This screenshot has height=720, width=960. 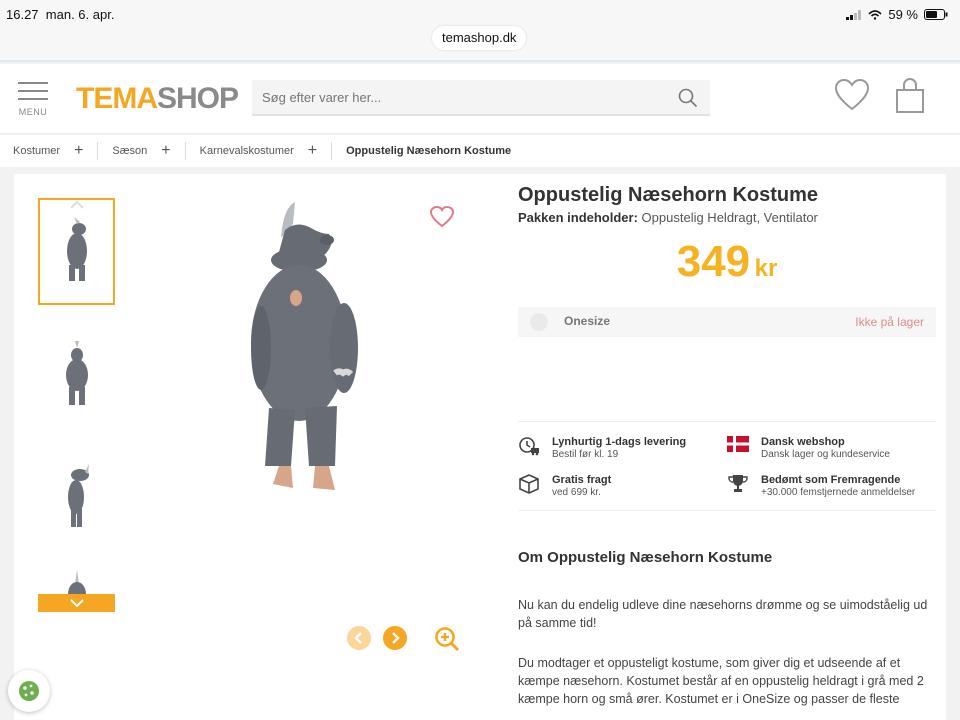 I want to click on trophy-icon, so click(x=738, y=483).